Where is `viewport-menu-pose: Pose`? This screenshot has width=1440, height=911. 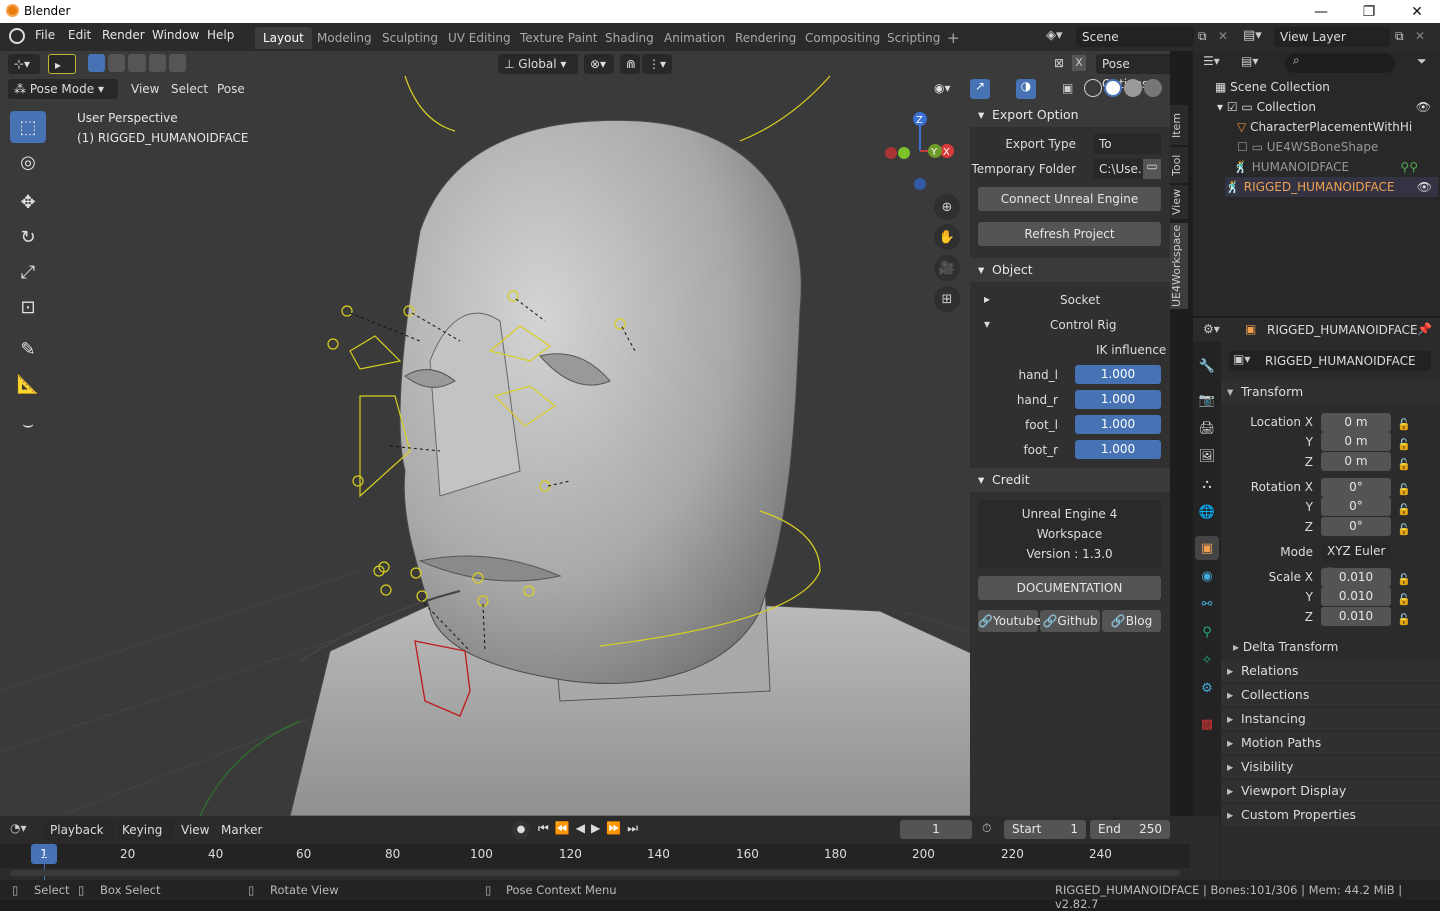 viewport-menu-pose: Pose is located at coordinates (231, 89).